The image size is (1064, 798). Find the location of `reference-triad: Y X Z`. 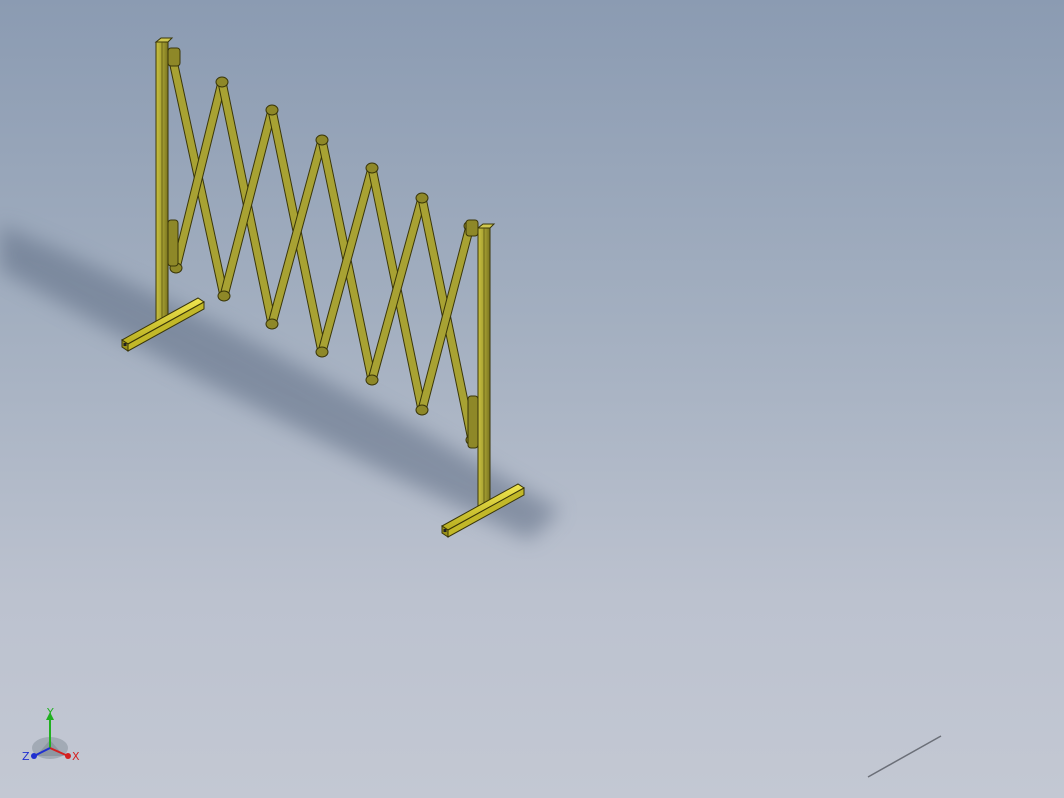

reference-triad: Y X Z is located at coordinates (51, 734).